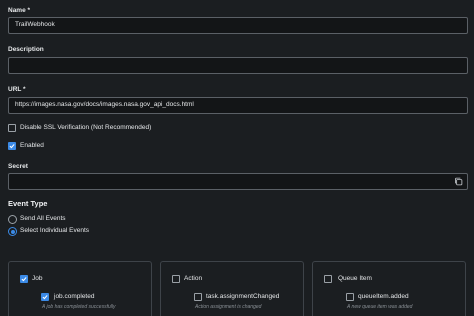  Describe the element at coordinates (55, 230) in the screenshot. I see `select-individual-events-label: Select Individual Events` at that location.